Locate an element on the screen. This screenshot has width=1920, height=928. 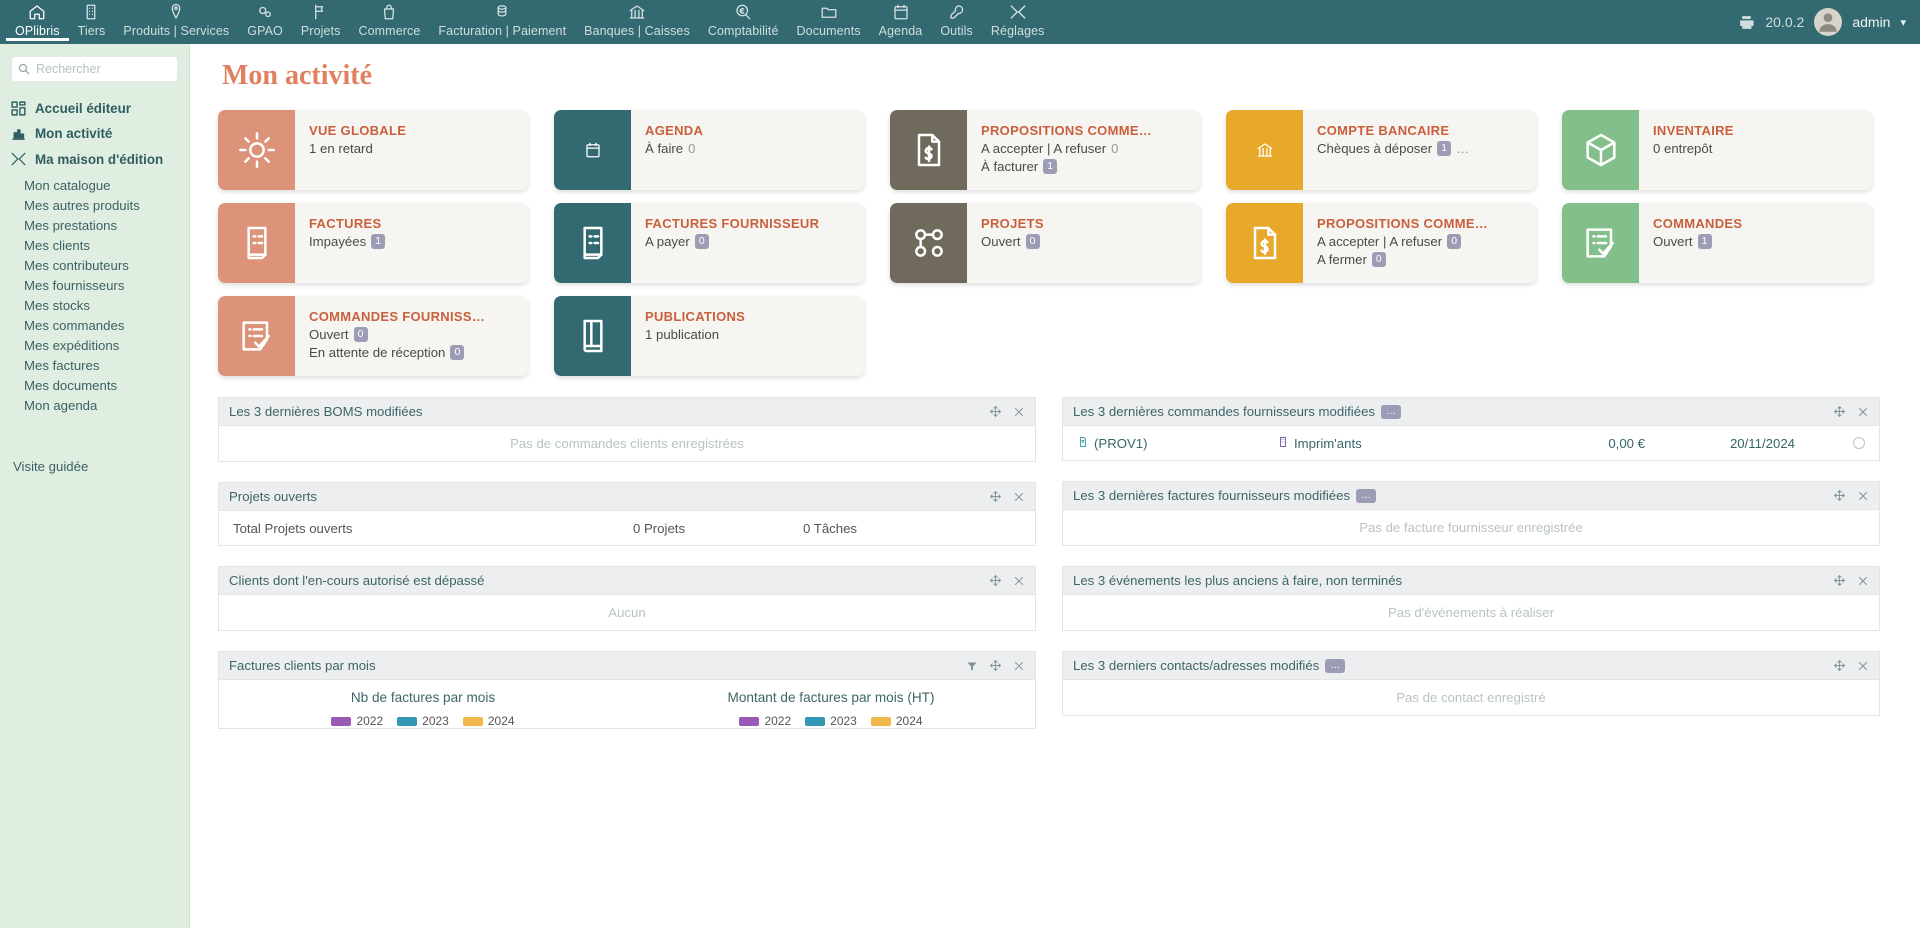
row-supplier: Imprim'ants is located at coordinates (1401, 443).